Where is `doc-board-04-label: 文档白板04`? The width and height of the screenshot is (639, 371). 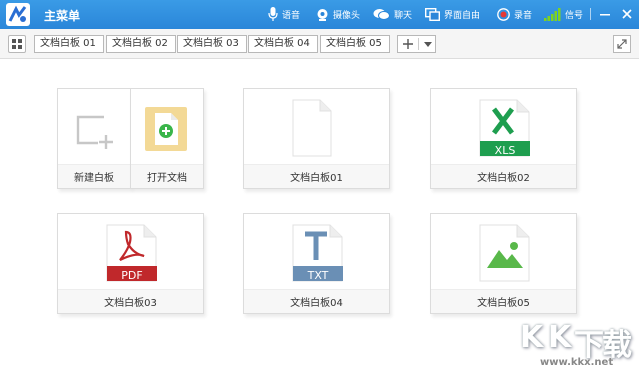 doc-board-04-label: 文档白板04 is located at coordinates (316, 303).